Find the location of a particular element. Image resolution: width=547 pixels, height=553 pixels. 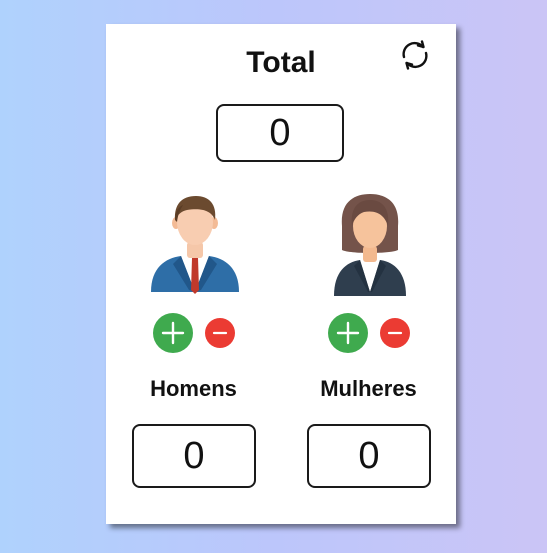

add-man-button is located at coordinates (173, 333).